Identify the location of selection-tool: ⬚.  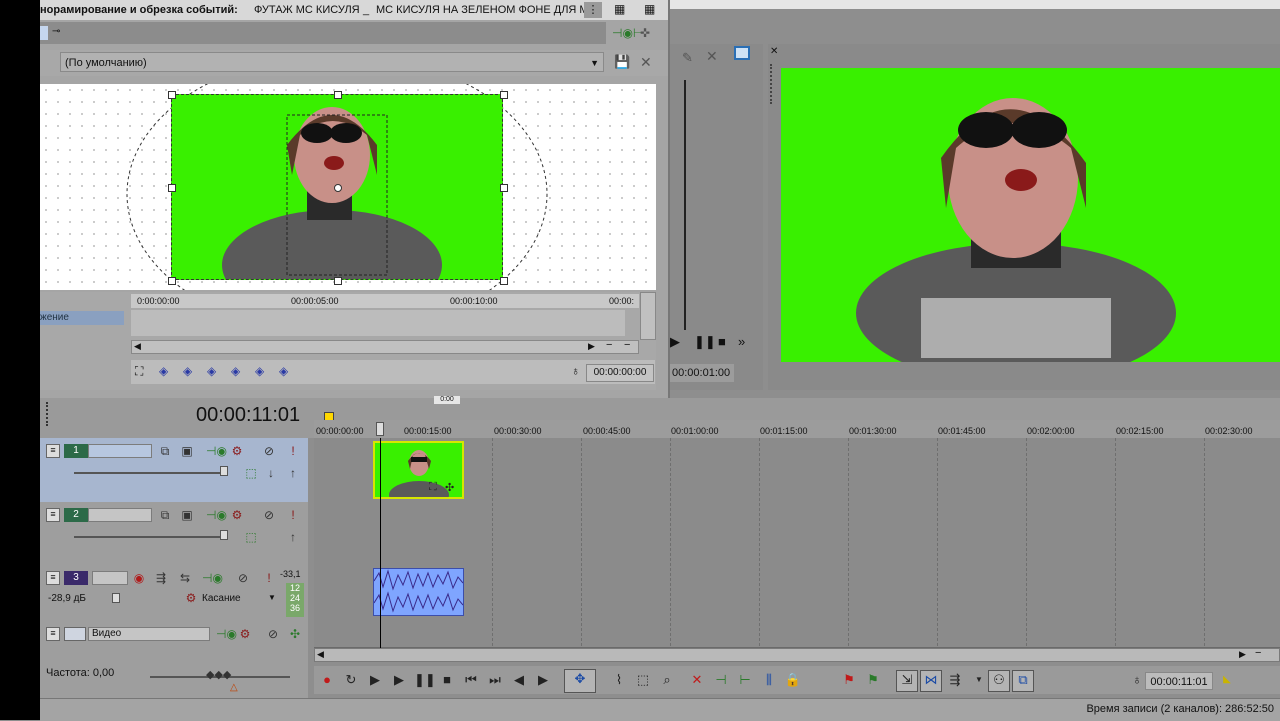
(643, 680).